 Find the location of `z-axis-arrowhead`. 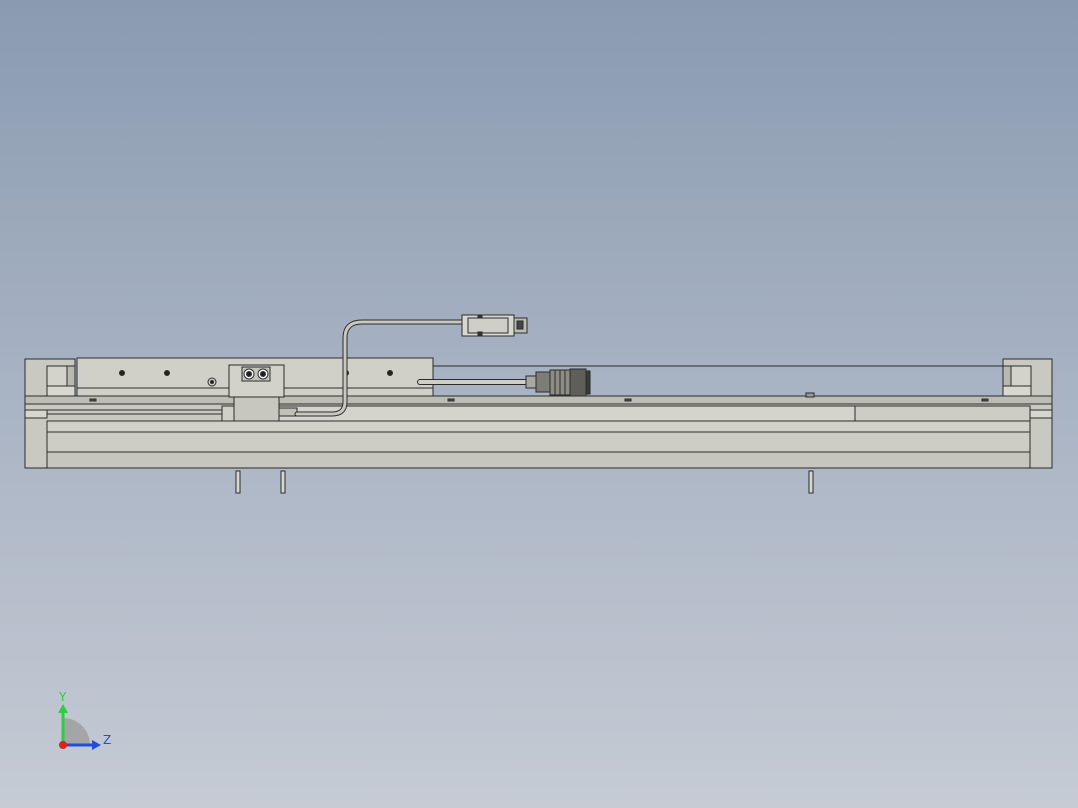

z-axis-arrowhead is located at coordinates (96, 745).